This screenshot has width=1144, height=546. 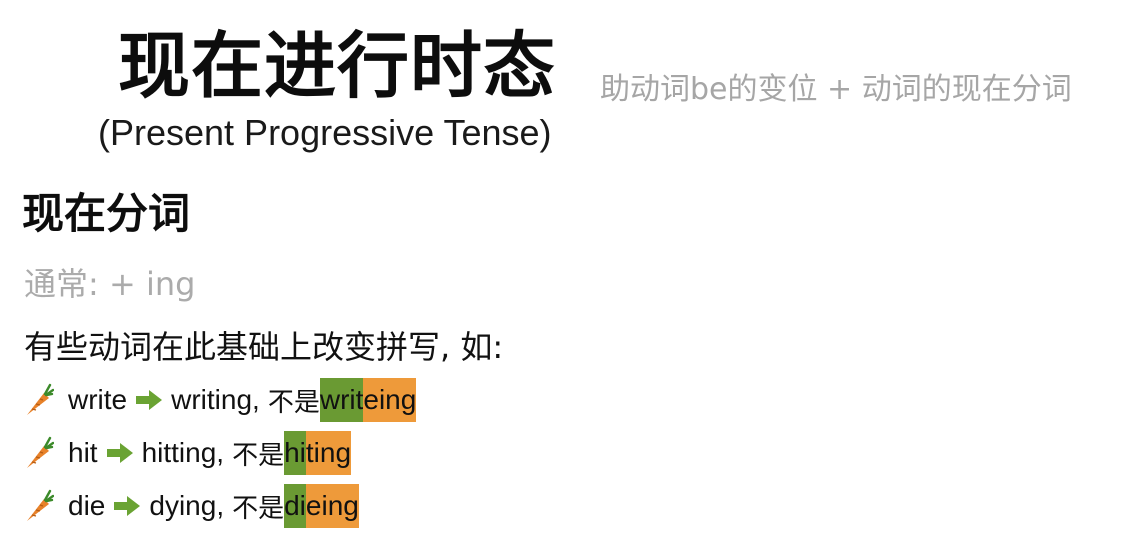 I want to click on example-row: hit hitting, 不是 hi ting, so click(x=188, y=453).